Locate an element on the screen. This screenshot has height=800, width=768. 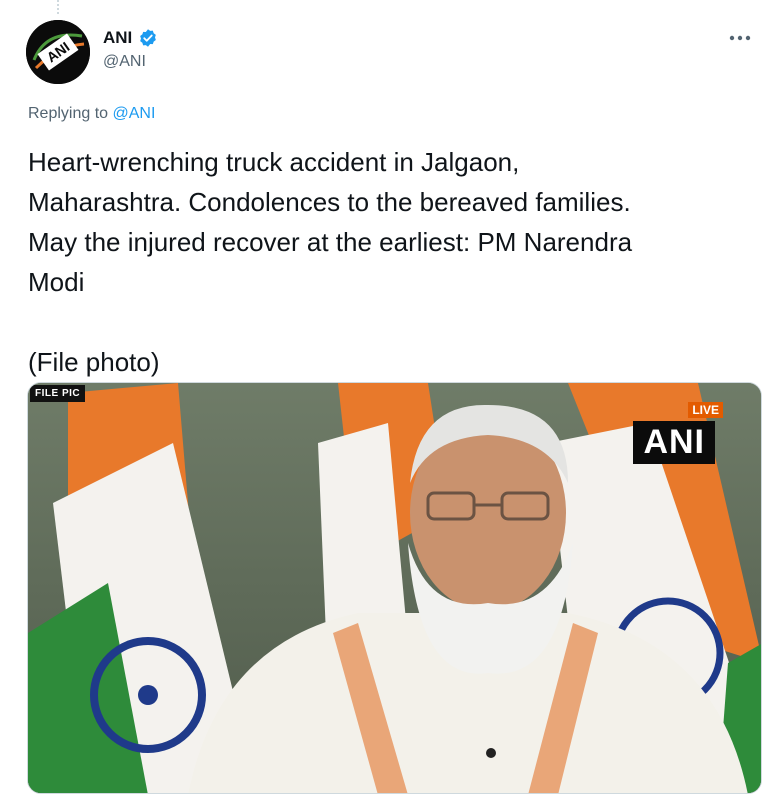
replying-mention-link: @ANI is located at coordinates (134, 113).